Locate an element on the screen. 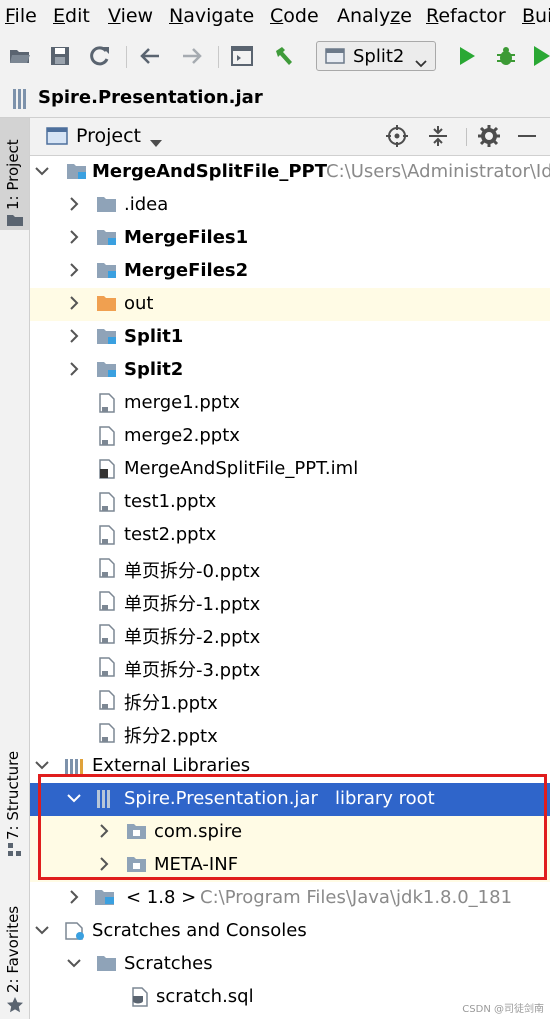  tree-node-folder: .idea is located at coordinates (290, 205).